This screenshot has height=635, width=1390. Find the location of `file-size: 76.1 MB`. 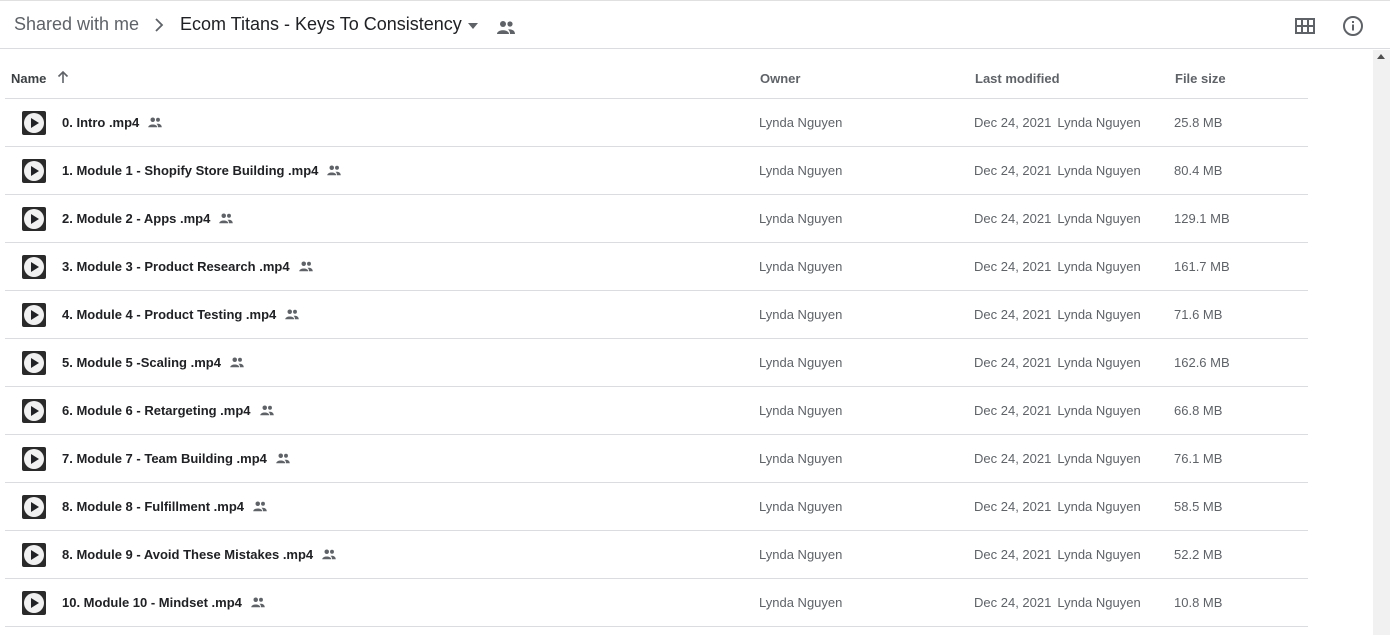

file-size: 76.1 MB is located at coordinates (1198, 458).